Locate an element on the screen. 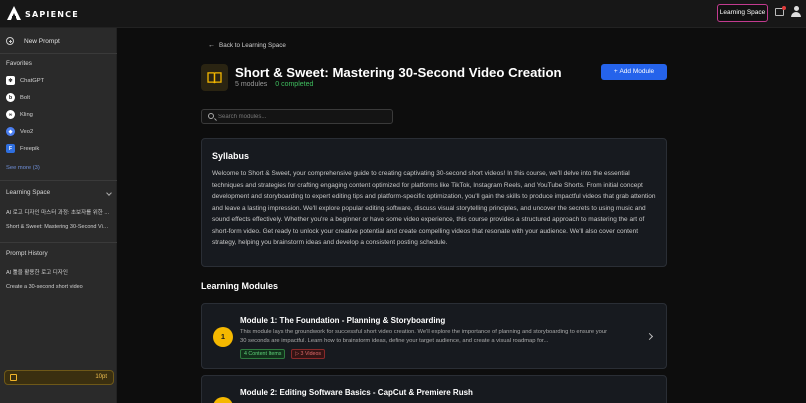  favorites-heading: Favorites is located at coordinates (19, 63).